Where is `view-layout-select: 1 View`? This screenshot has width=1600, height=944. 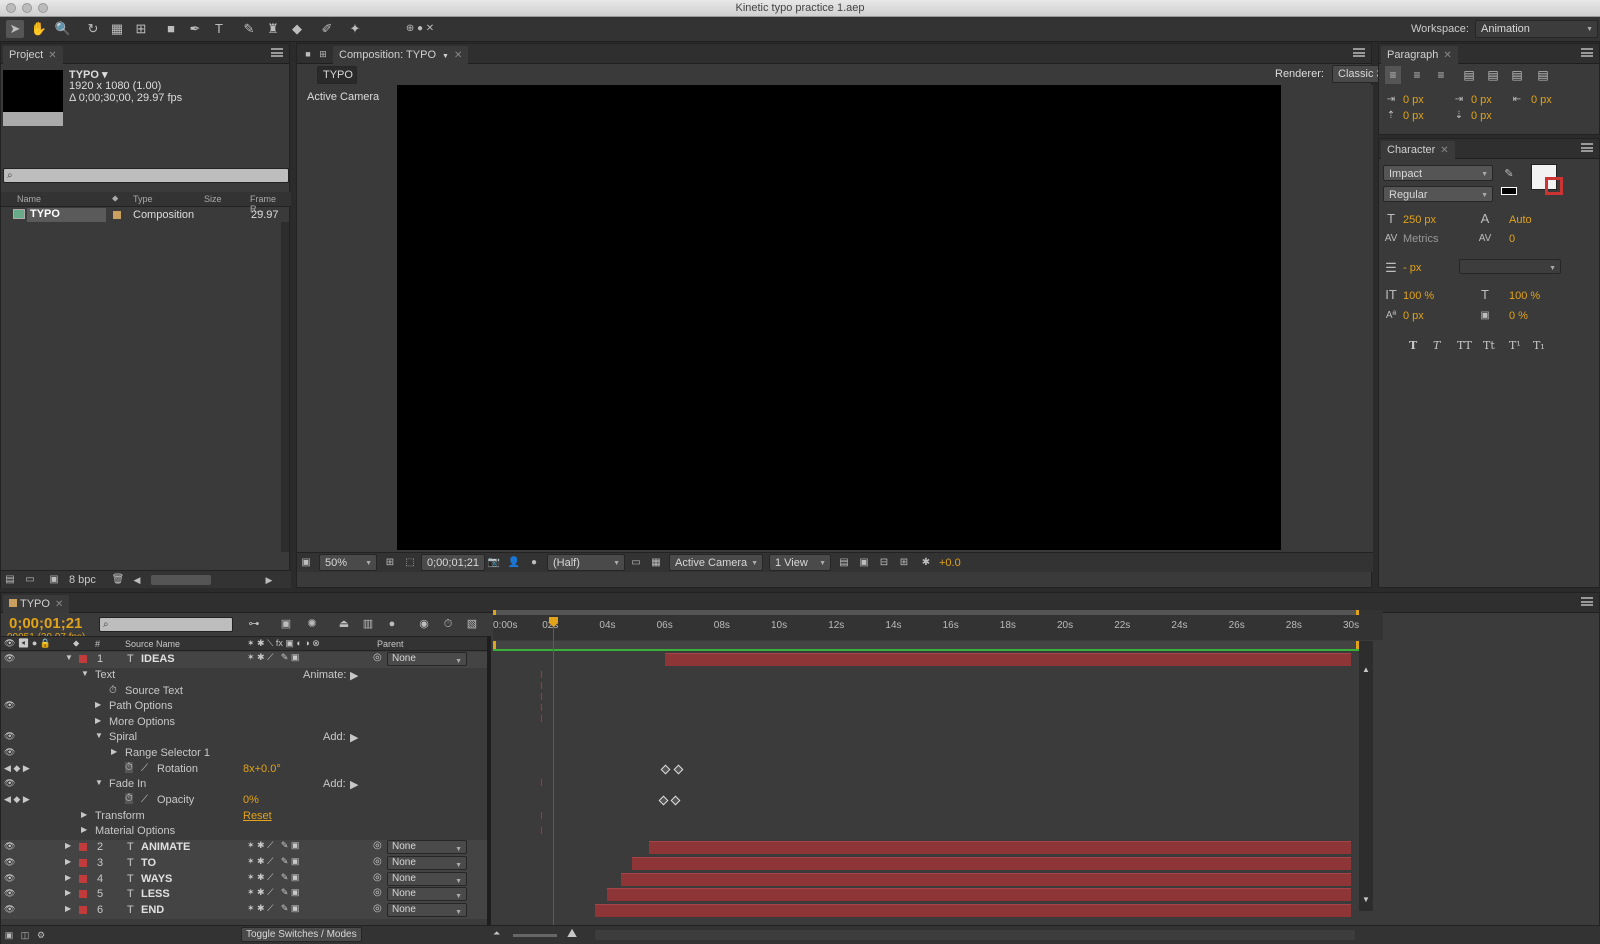
view-layout-select: 1 View is located at coordinates (800, 562).